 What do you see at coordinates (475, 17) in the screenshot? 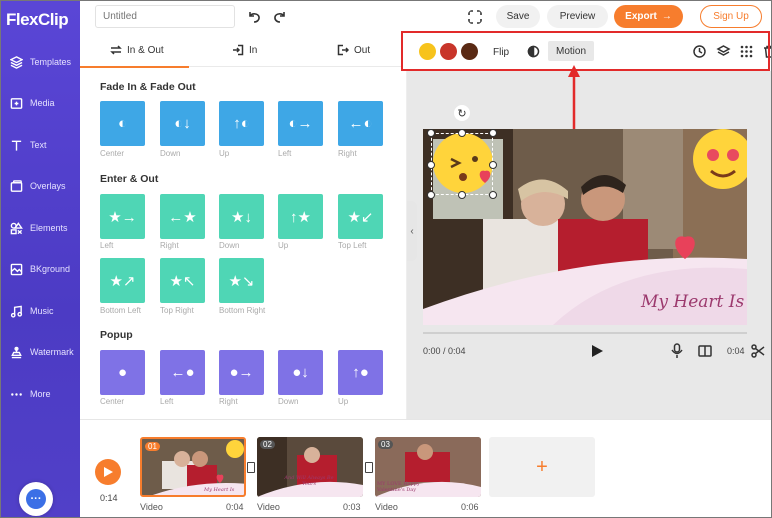
I see `fullscreen-icon` at bounding box center [475, 17].